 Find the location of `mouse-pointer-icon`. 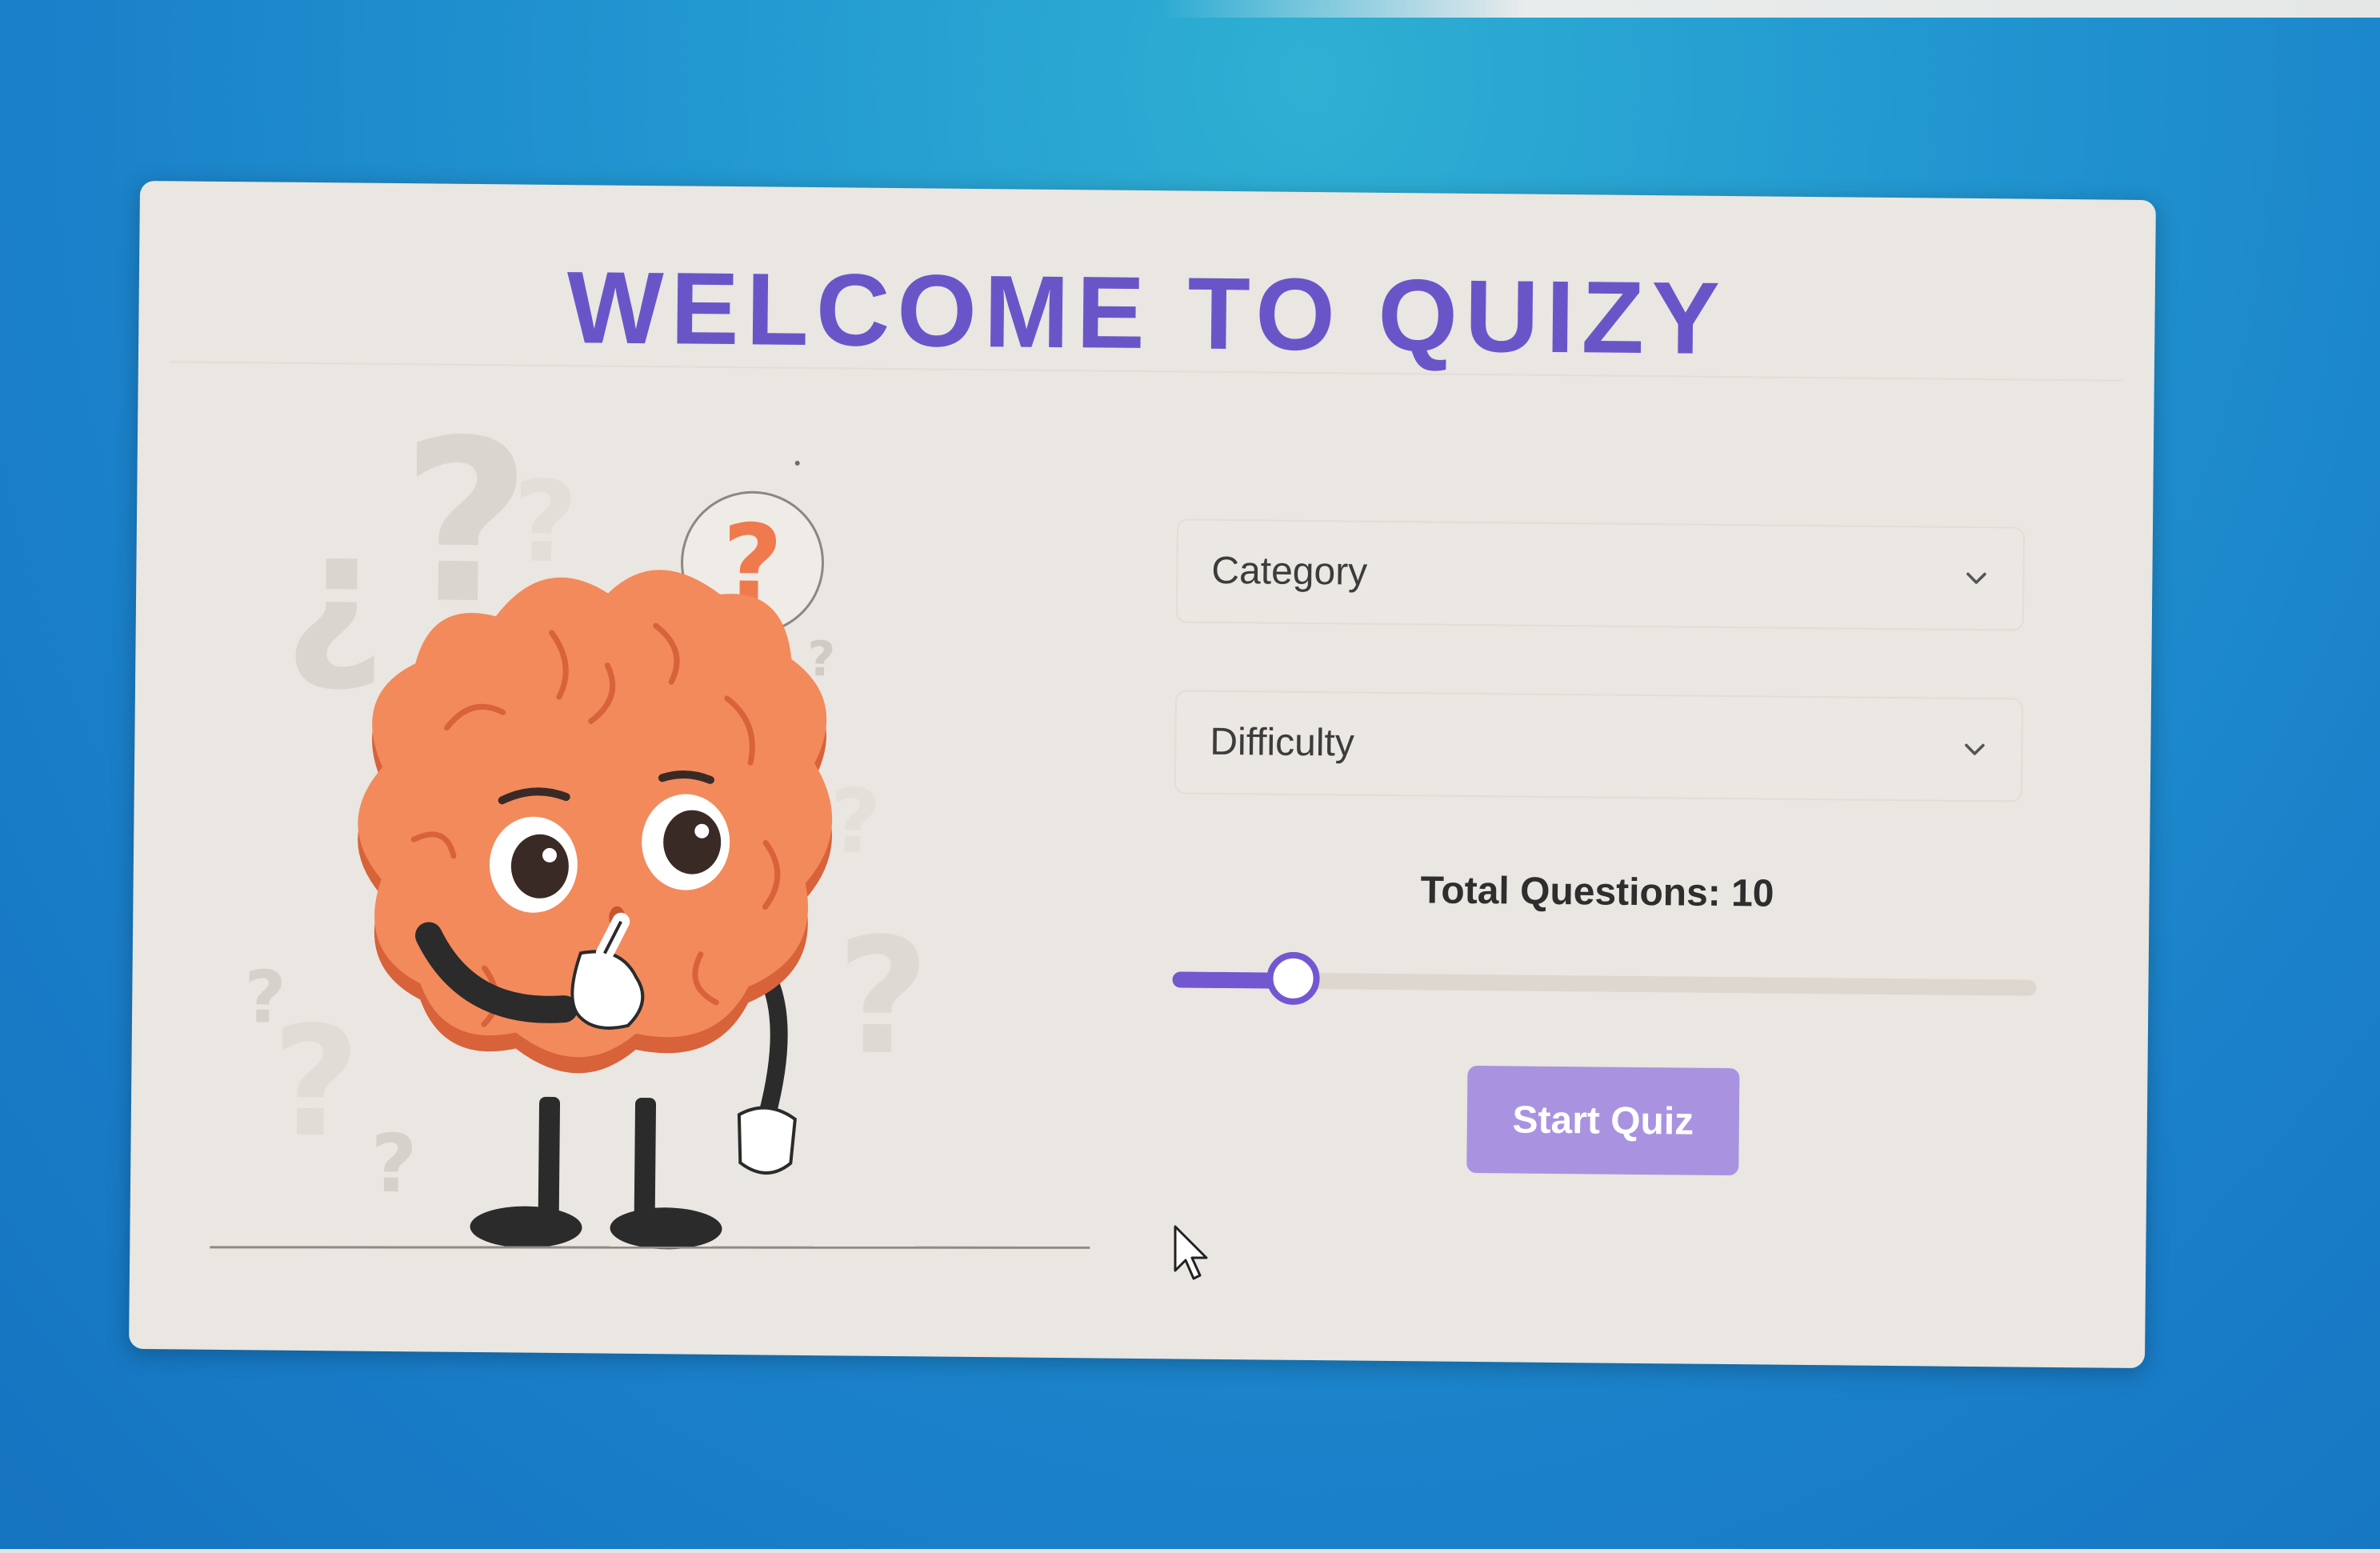

mouse-pointer-icon is located at coordinates (1193, 1253).